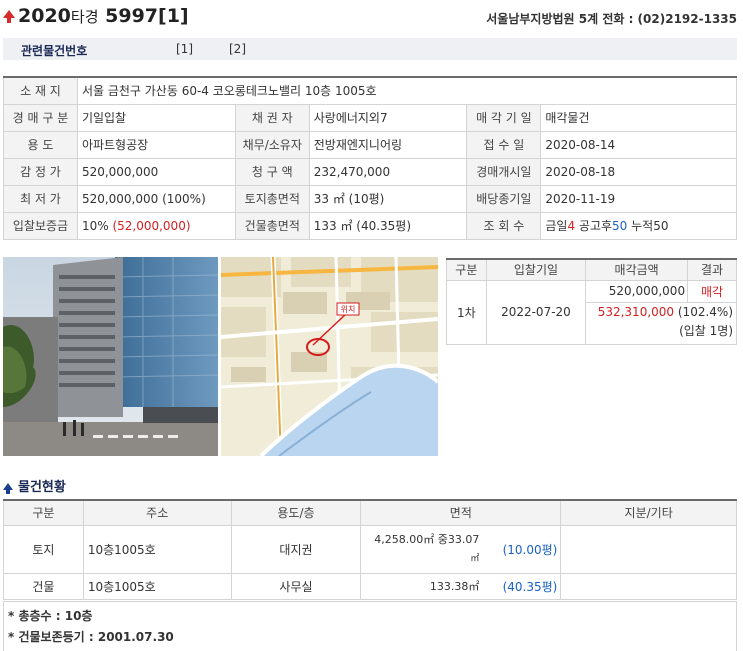  What do you see at coordinates (661, 333) in the screenshot?
I see `bid-bidders: (입찰 1명)` at bounding box center [661, 333].